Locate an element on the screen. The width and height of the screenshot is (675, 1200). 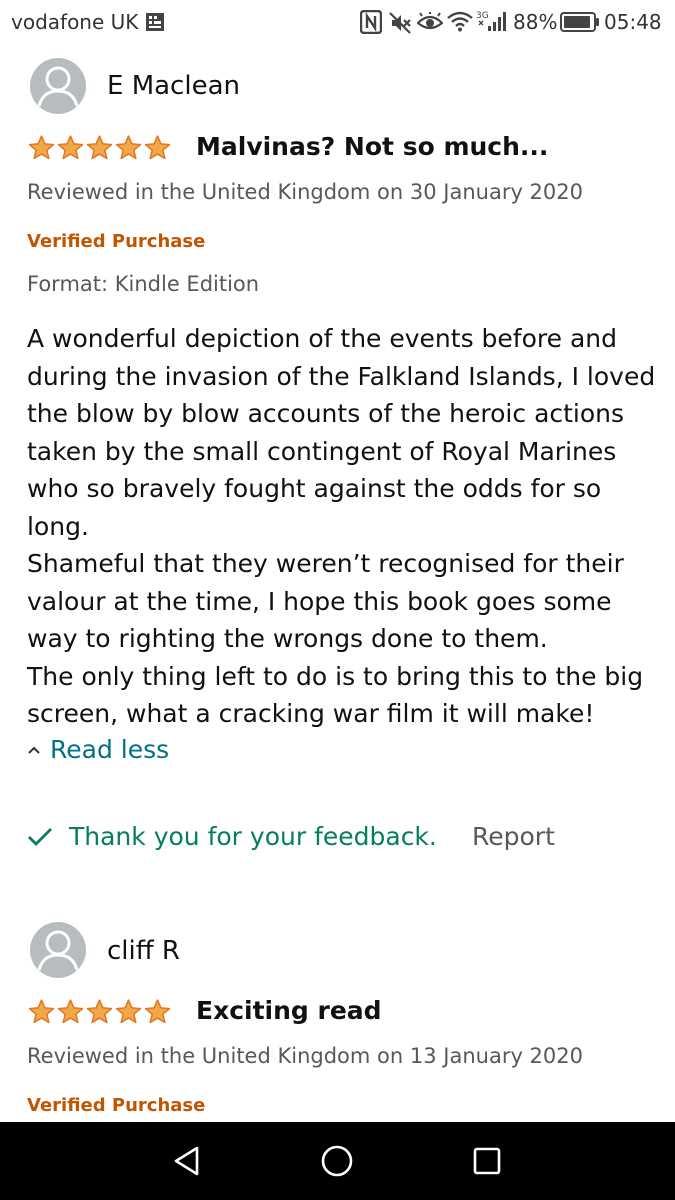
nav-recents-icon is located at coordinates (487, 1161).